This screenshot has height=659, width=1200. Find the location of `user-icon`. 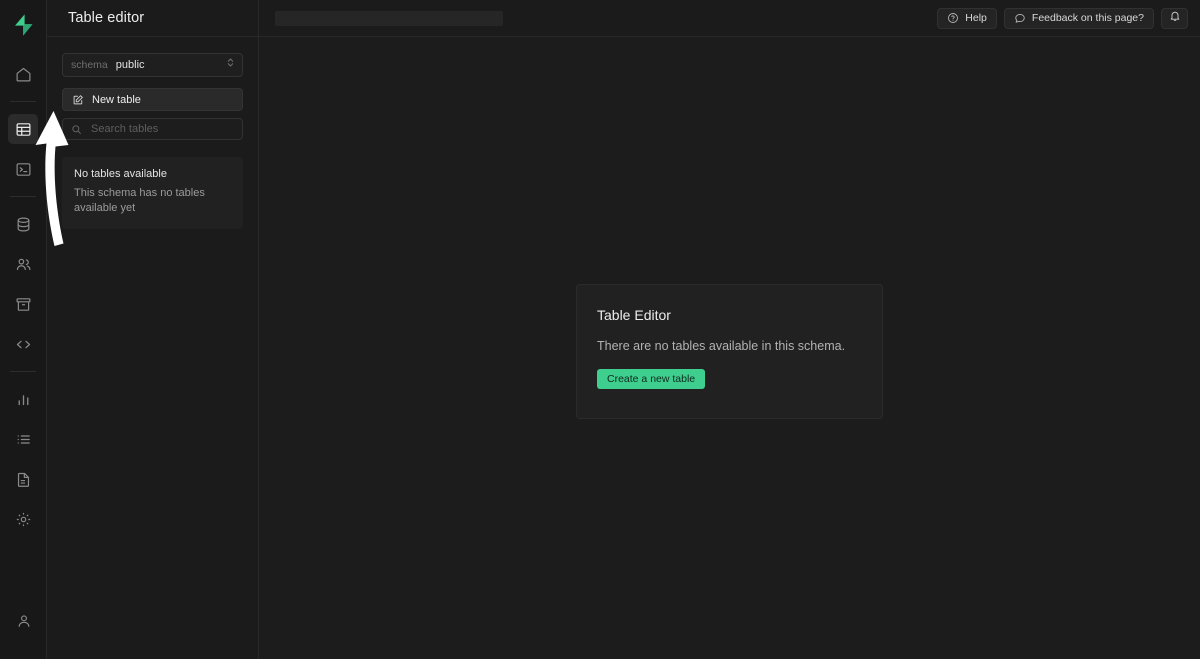

user-icon is located at coordinates (24, 621).